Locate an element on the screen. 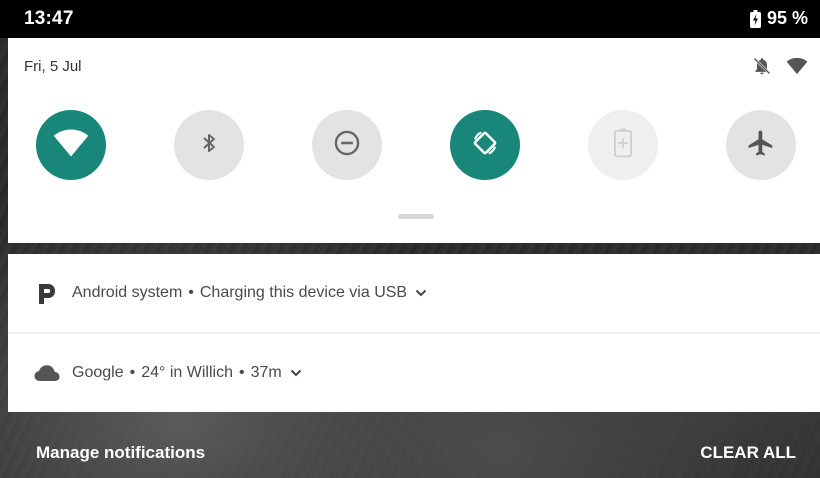 This screenshot has height=478, width=820. airplane-mode-icon is located at coordinates (761, 145).